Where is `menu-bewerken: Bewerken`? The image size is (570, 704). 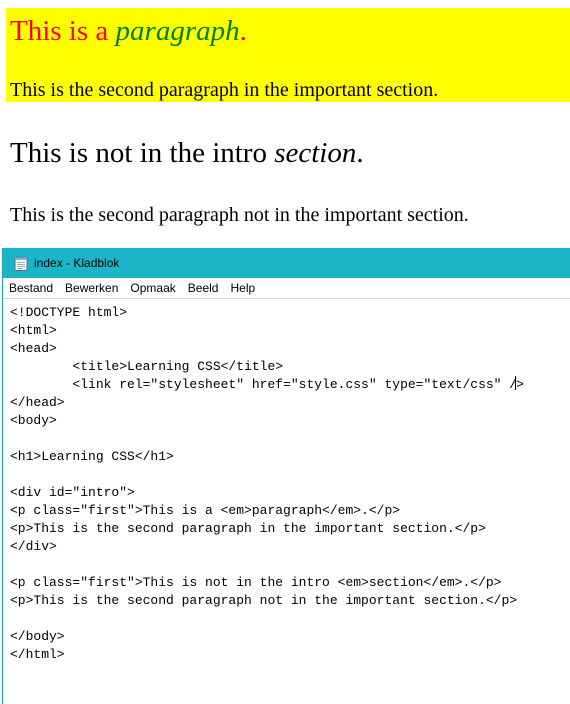
menu-bewerken: Bewerken is located at coordinates (91, 288).